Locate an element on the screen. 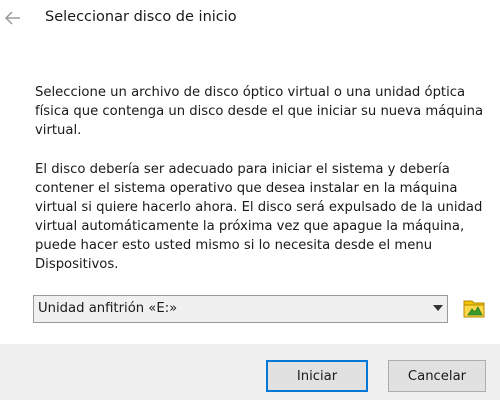  choose-disk-file-button is located at coordinates (475, 308).